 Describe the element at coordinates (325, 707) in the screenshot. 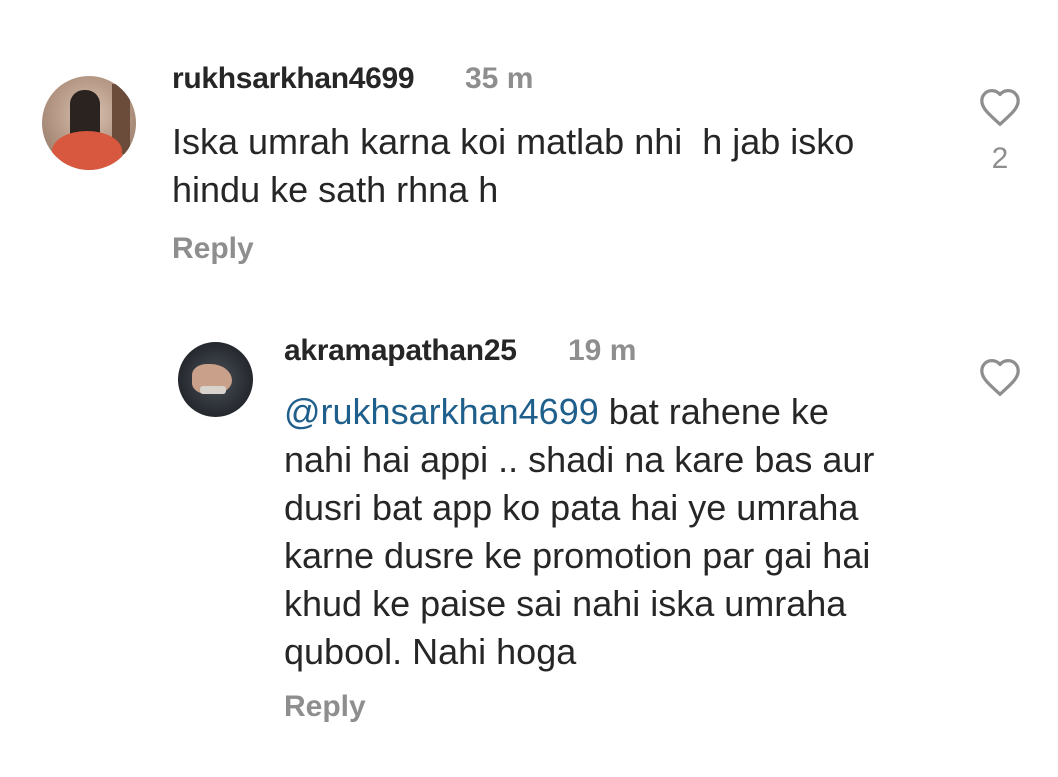

I see `reply-button: Reply` at that location.